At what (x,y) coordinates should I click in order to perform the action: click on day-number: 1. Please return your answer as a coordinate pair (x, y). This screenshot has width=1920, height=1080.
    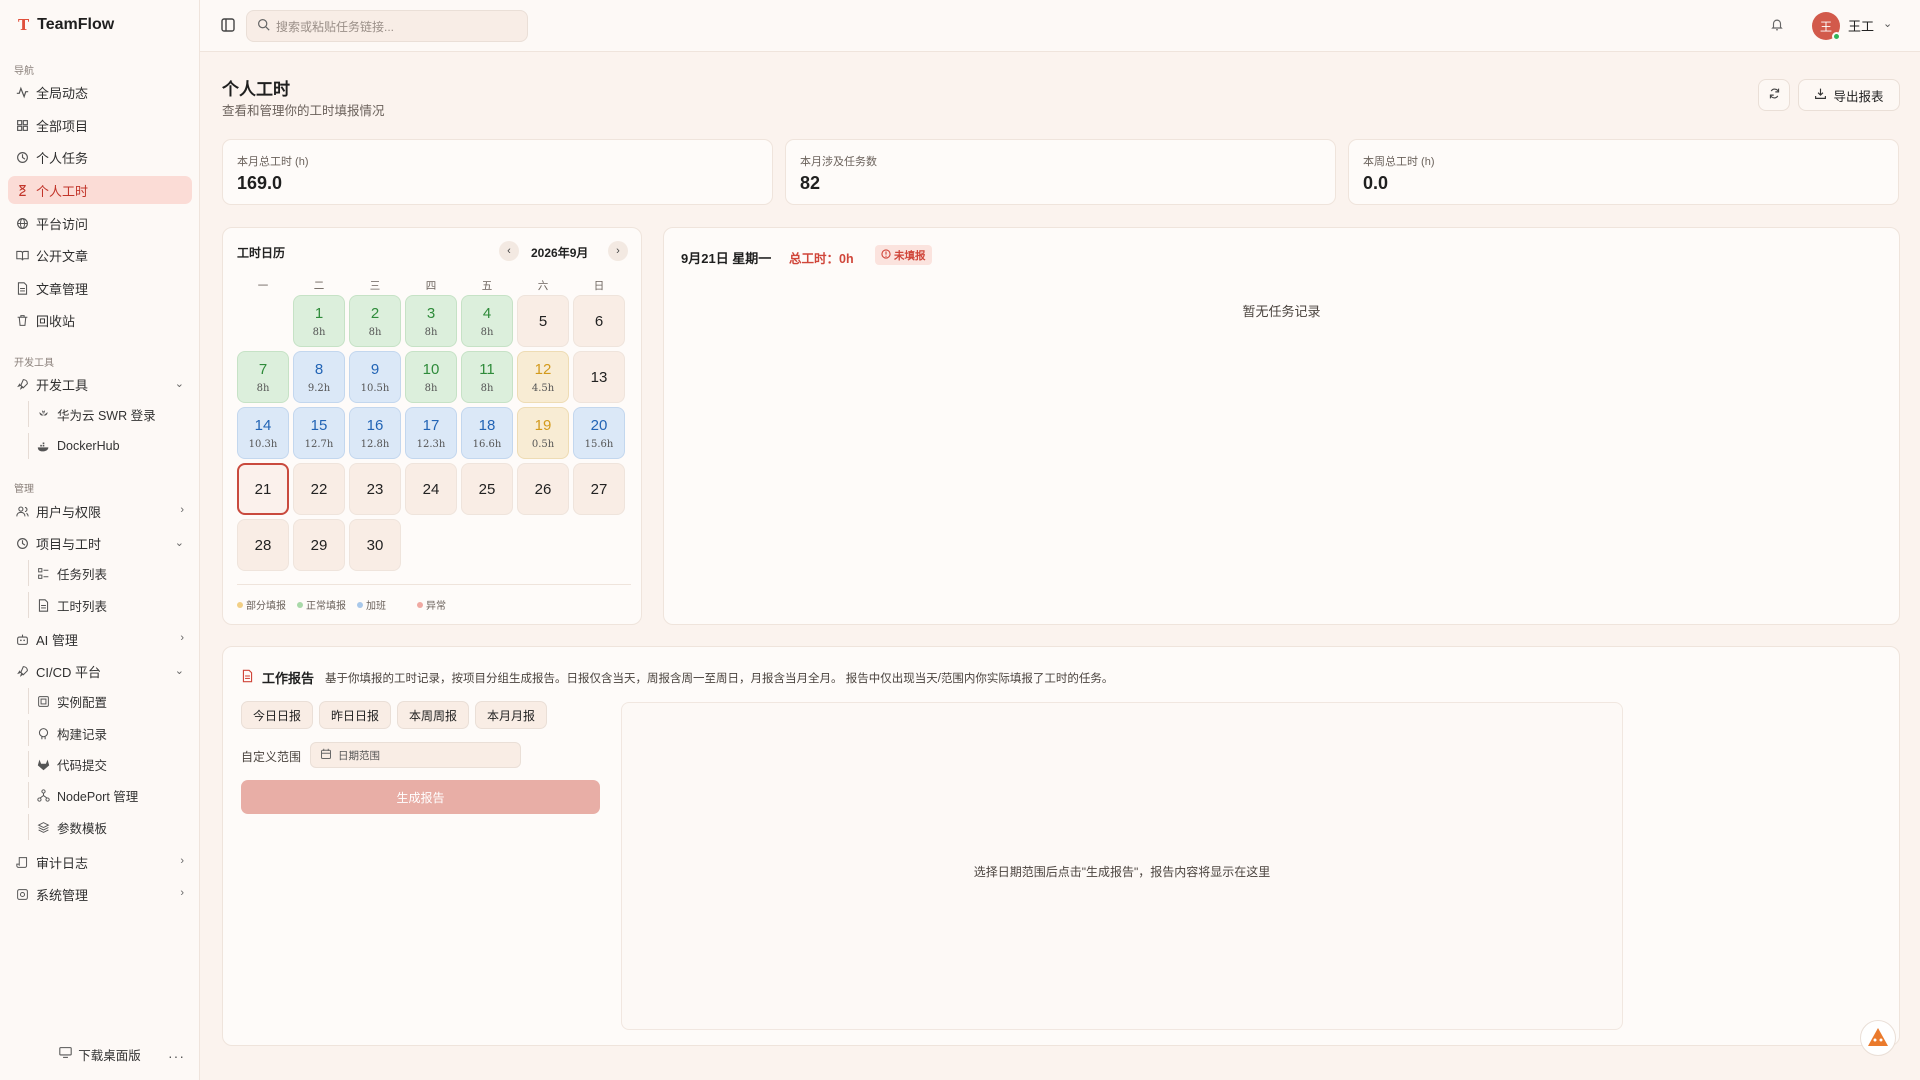
    Looking at the image, I should click on (319, 313).